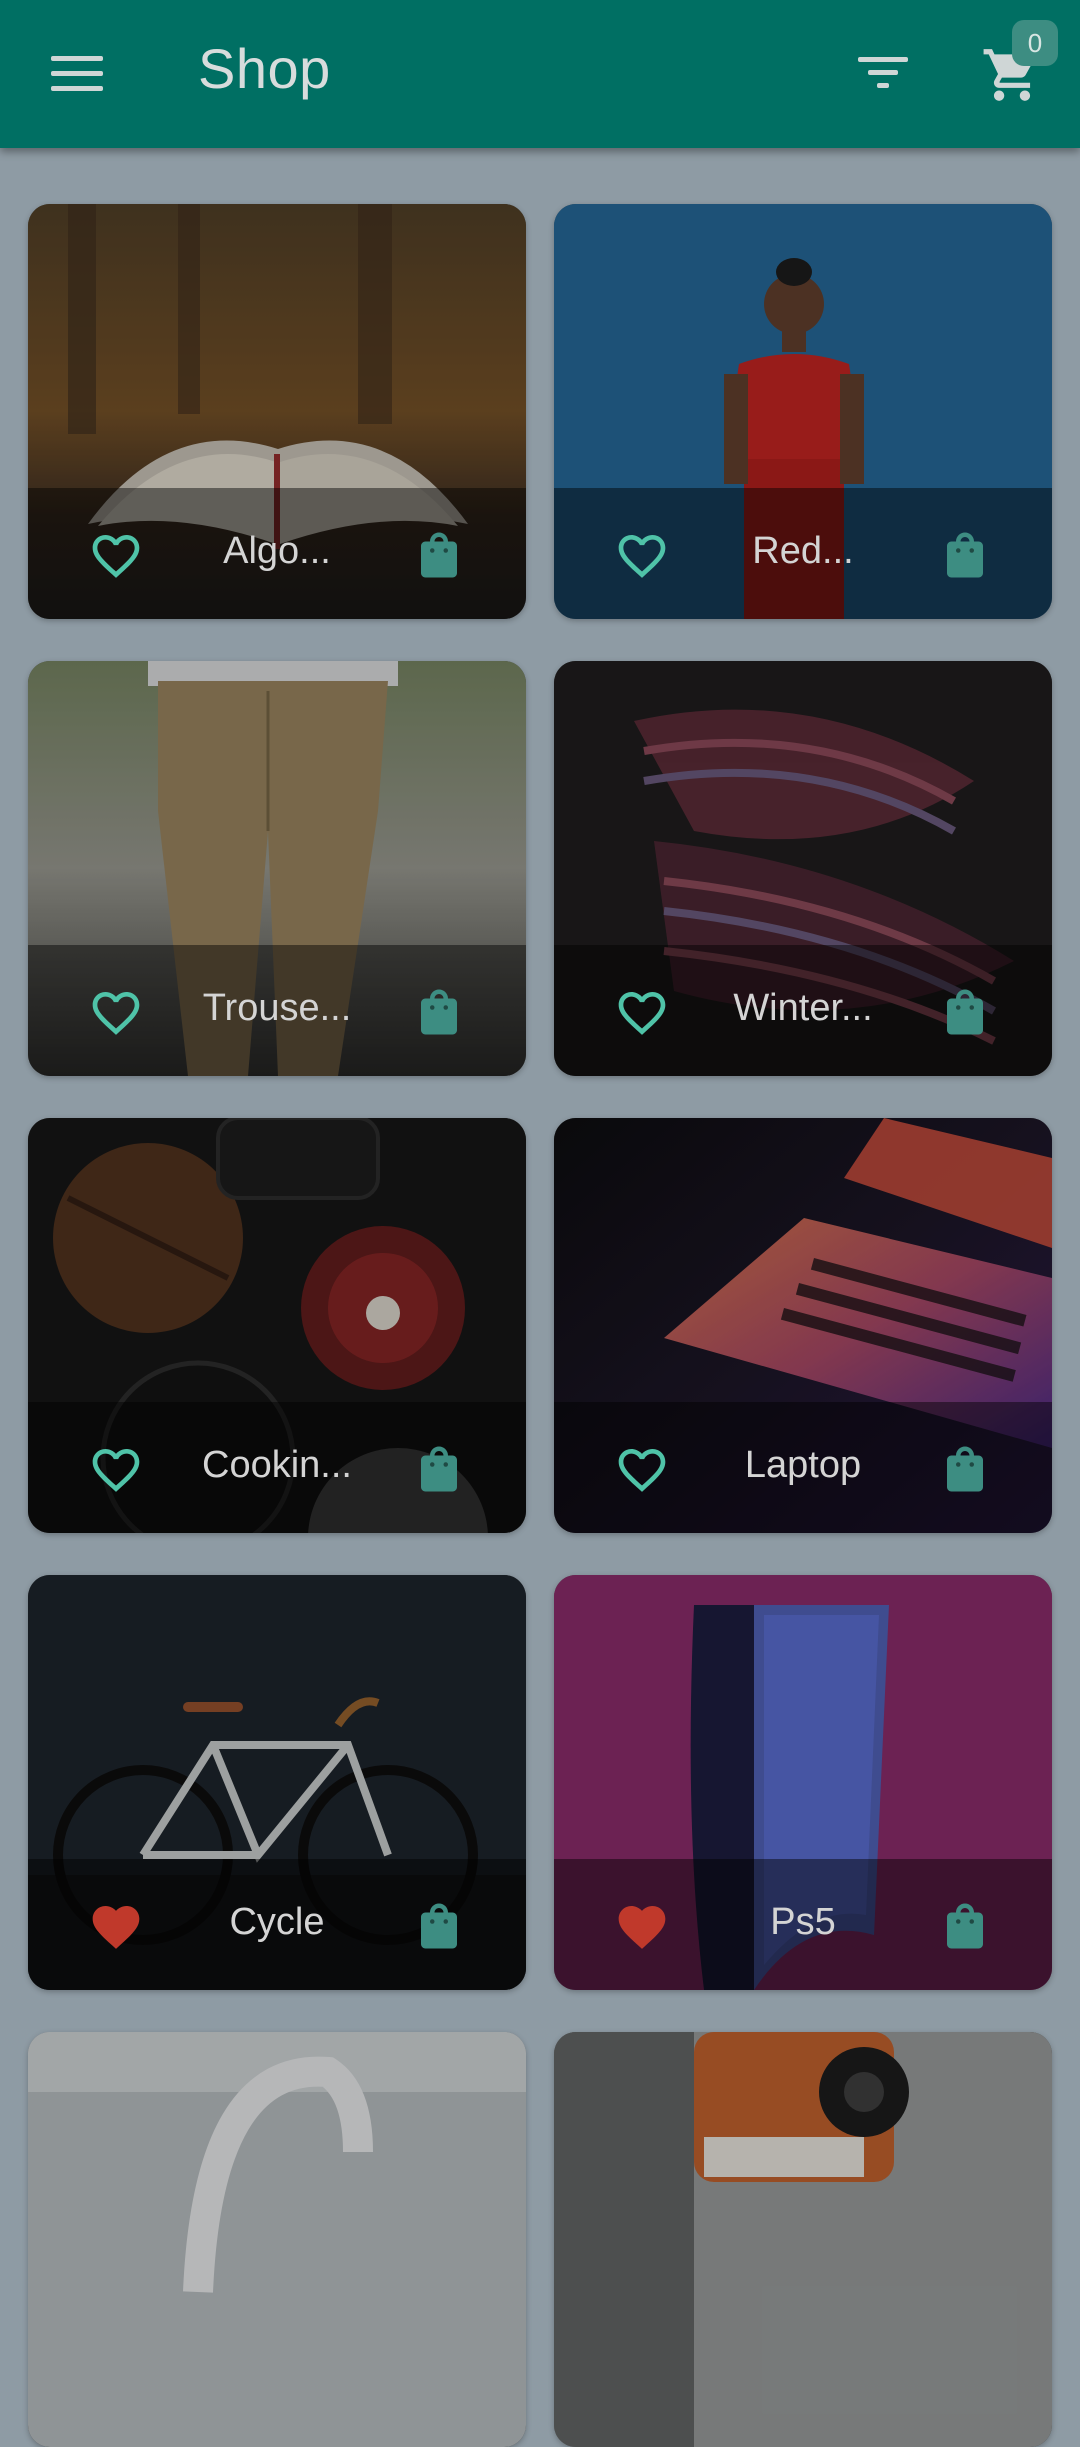  I want to click on filter-icon, so click(883, 72).